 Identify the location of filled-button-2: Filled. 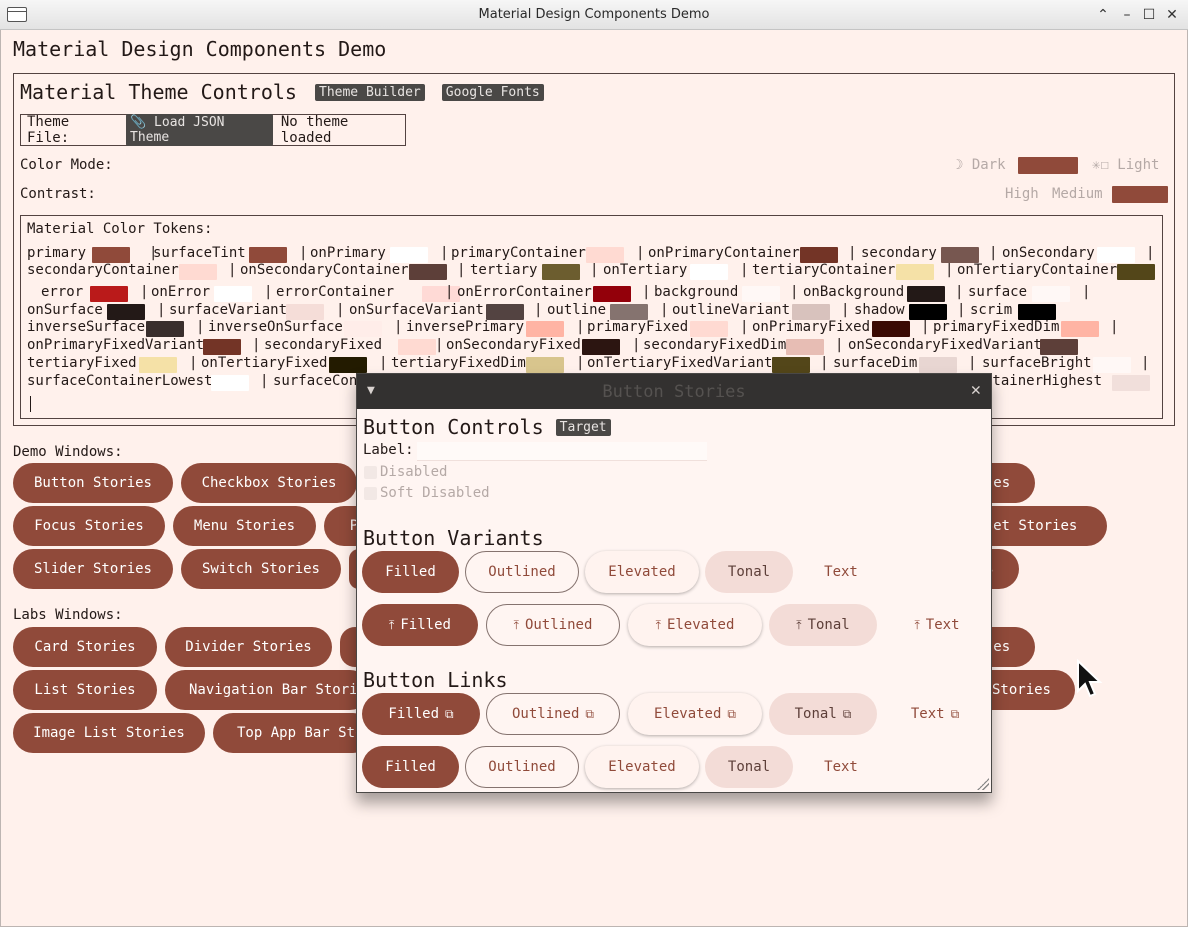
(410, 767).